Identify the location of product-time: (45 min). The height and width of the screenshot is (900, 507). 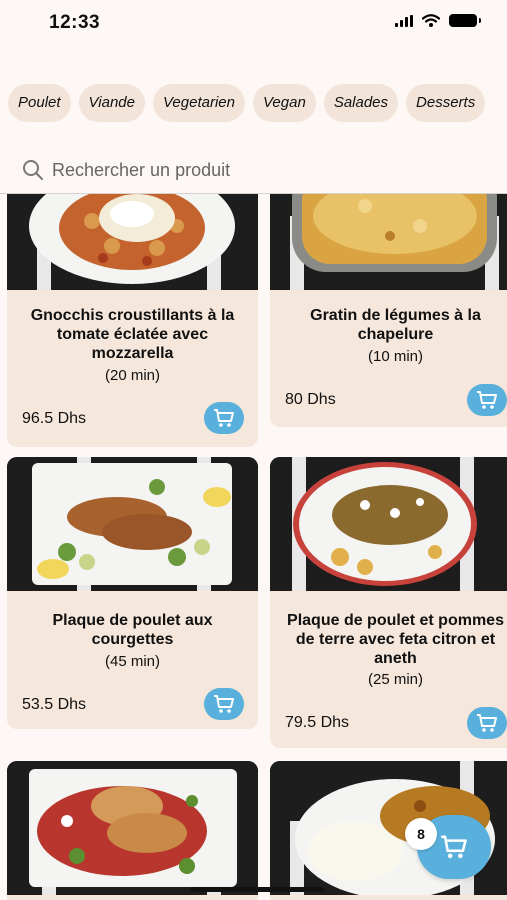
(132, 661).